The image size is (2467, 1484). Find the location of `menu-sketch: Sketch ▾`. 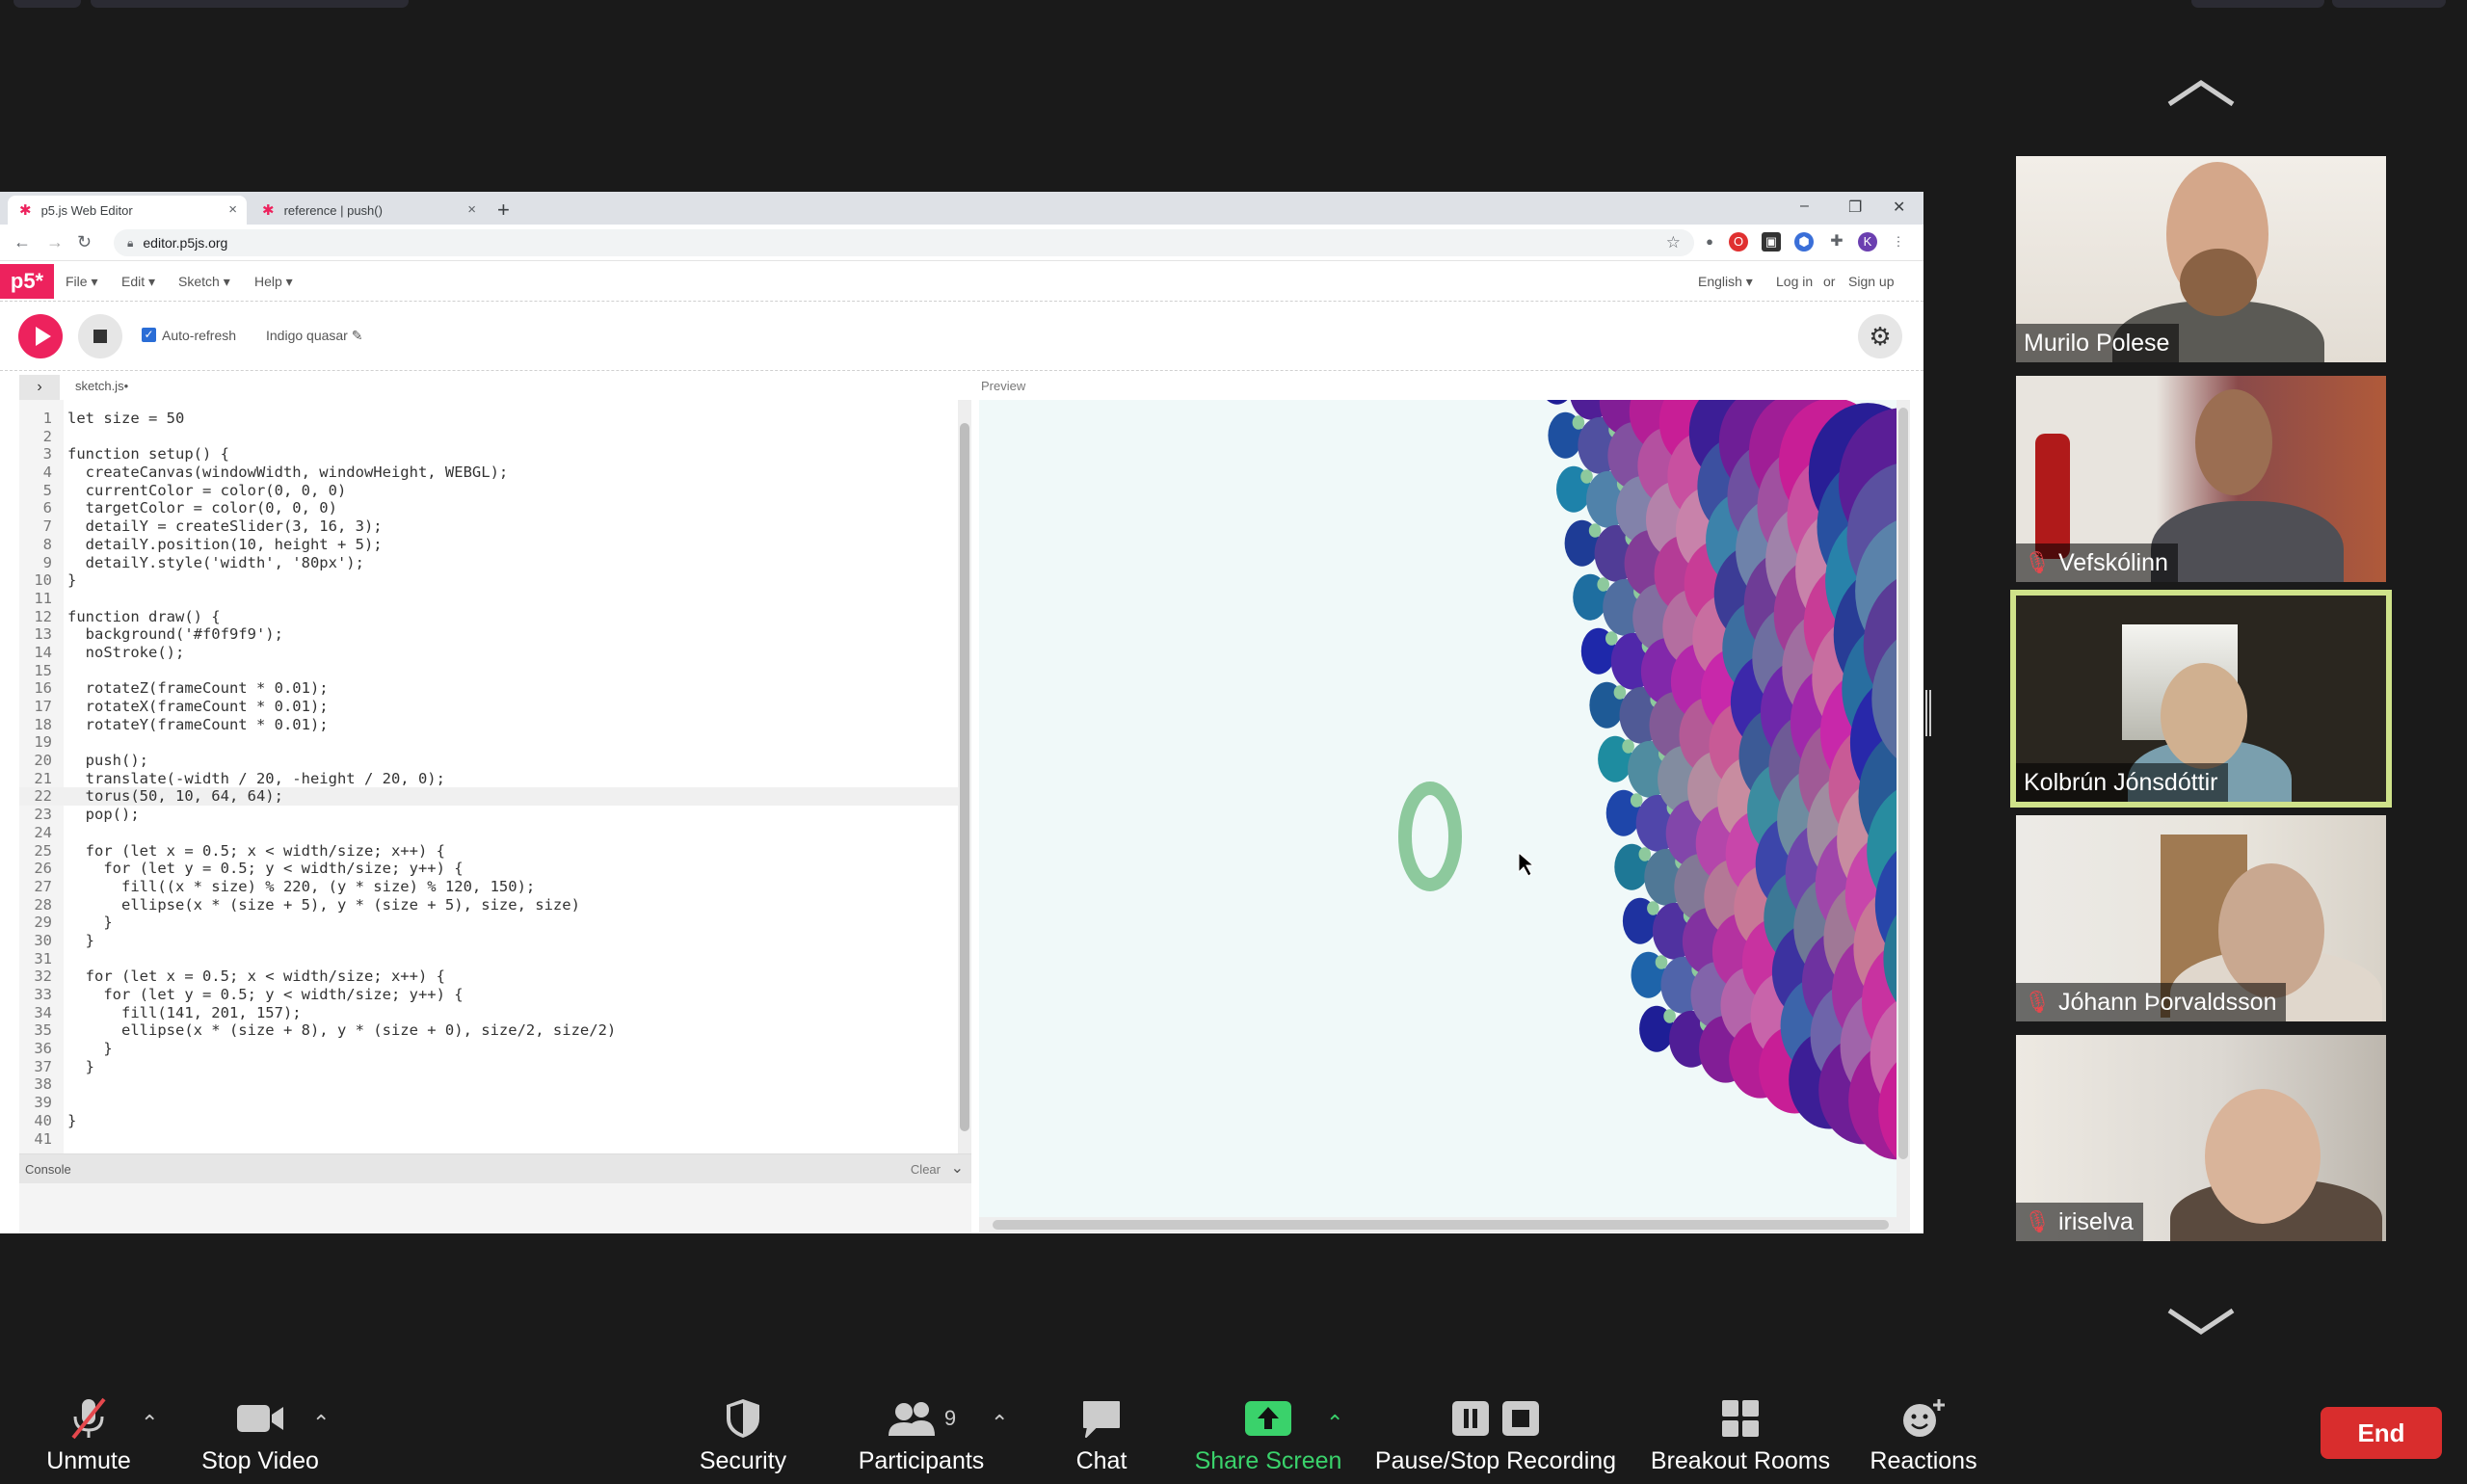

menu-sketch: Sketch ▾ is located at coordinates (204, 282).